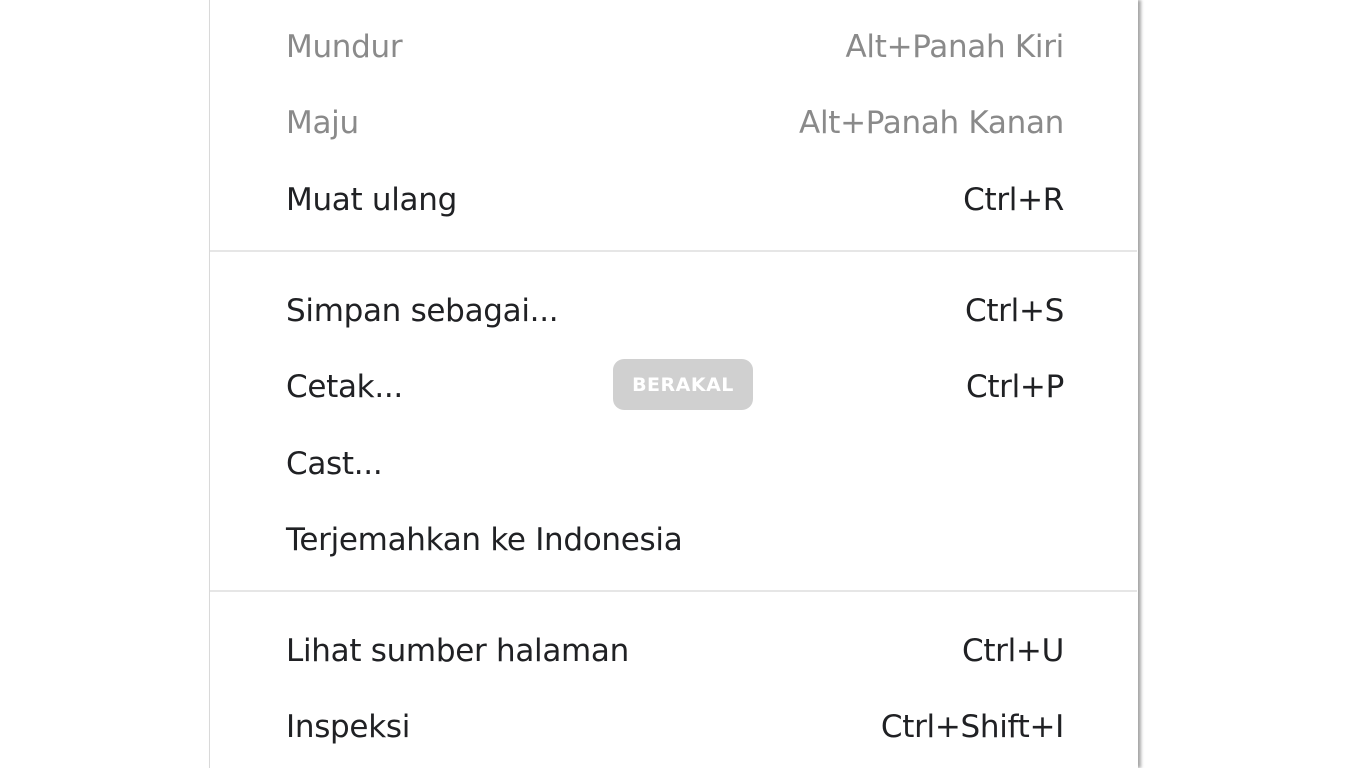 The image size is (1366, 768). Describe the element at coordinates (484, 540) in the screenshot. I see `menu-item-label: Terjemahkan ke Indonesia` at that location.